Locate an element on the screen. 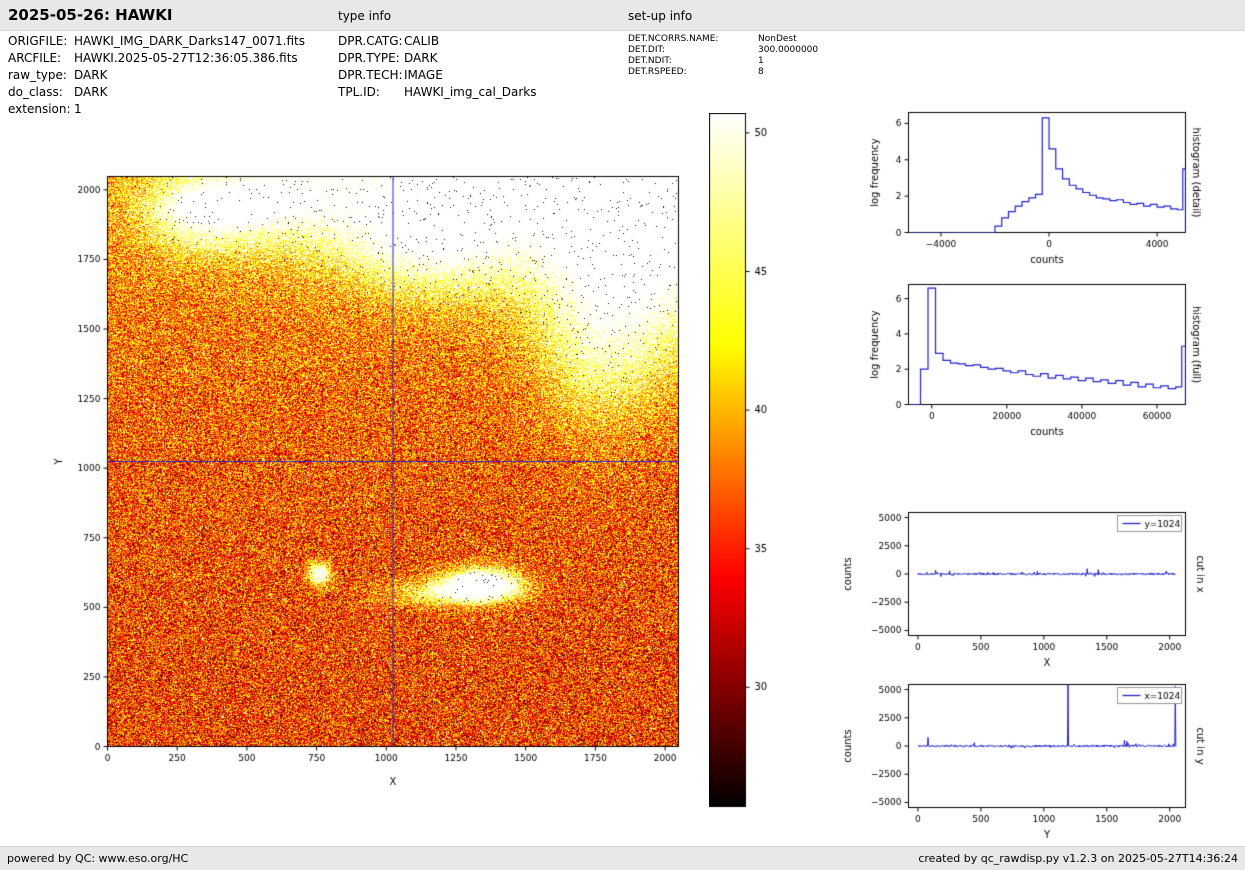 This screenshot has width=1245, height=870. meta-label: ARCFILE: is located at coordinates (35, 58).